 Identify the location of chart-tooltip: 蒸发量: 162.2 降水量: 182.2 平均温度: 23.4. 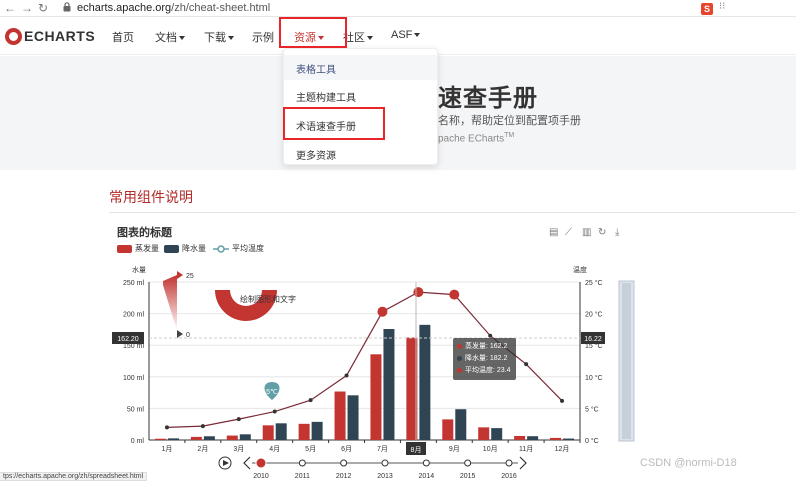
(484, 359).